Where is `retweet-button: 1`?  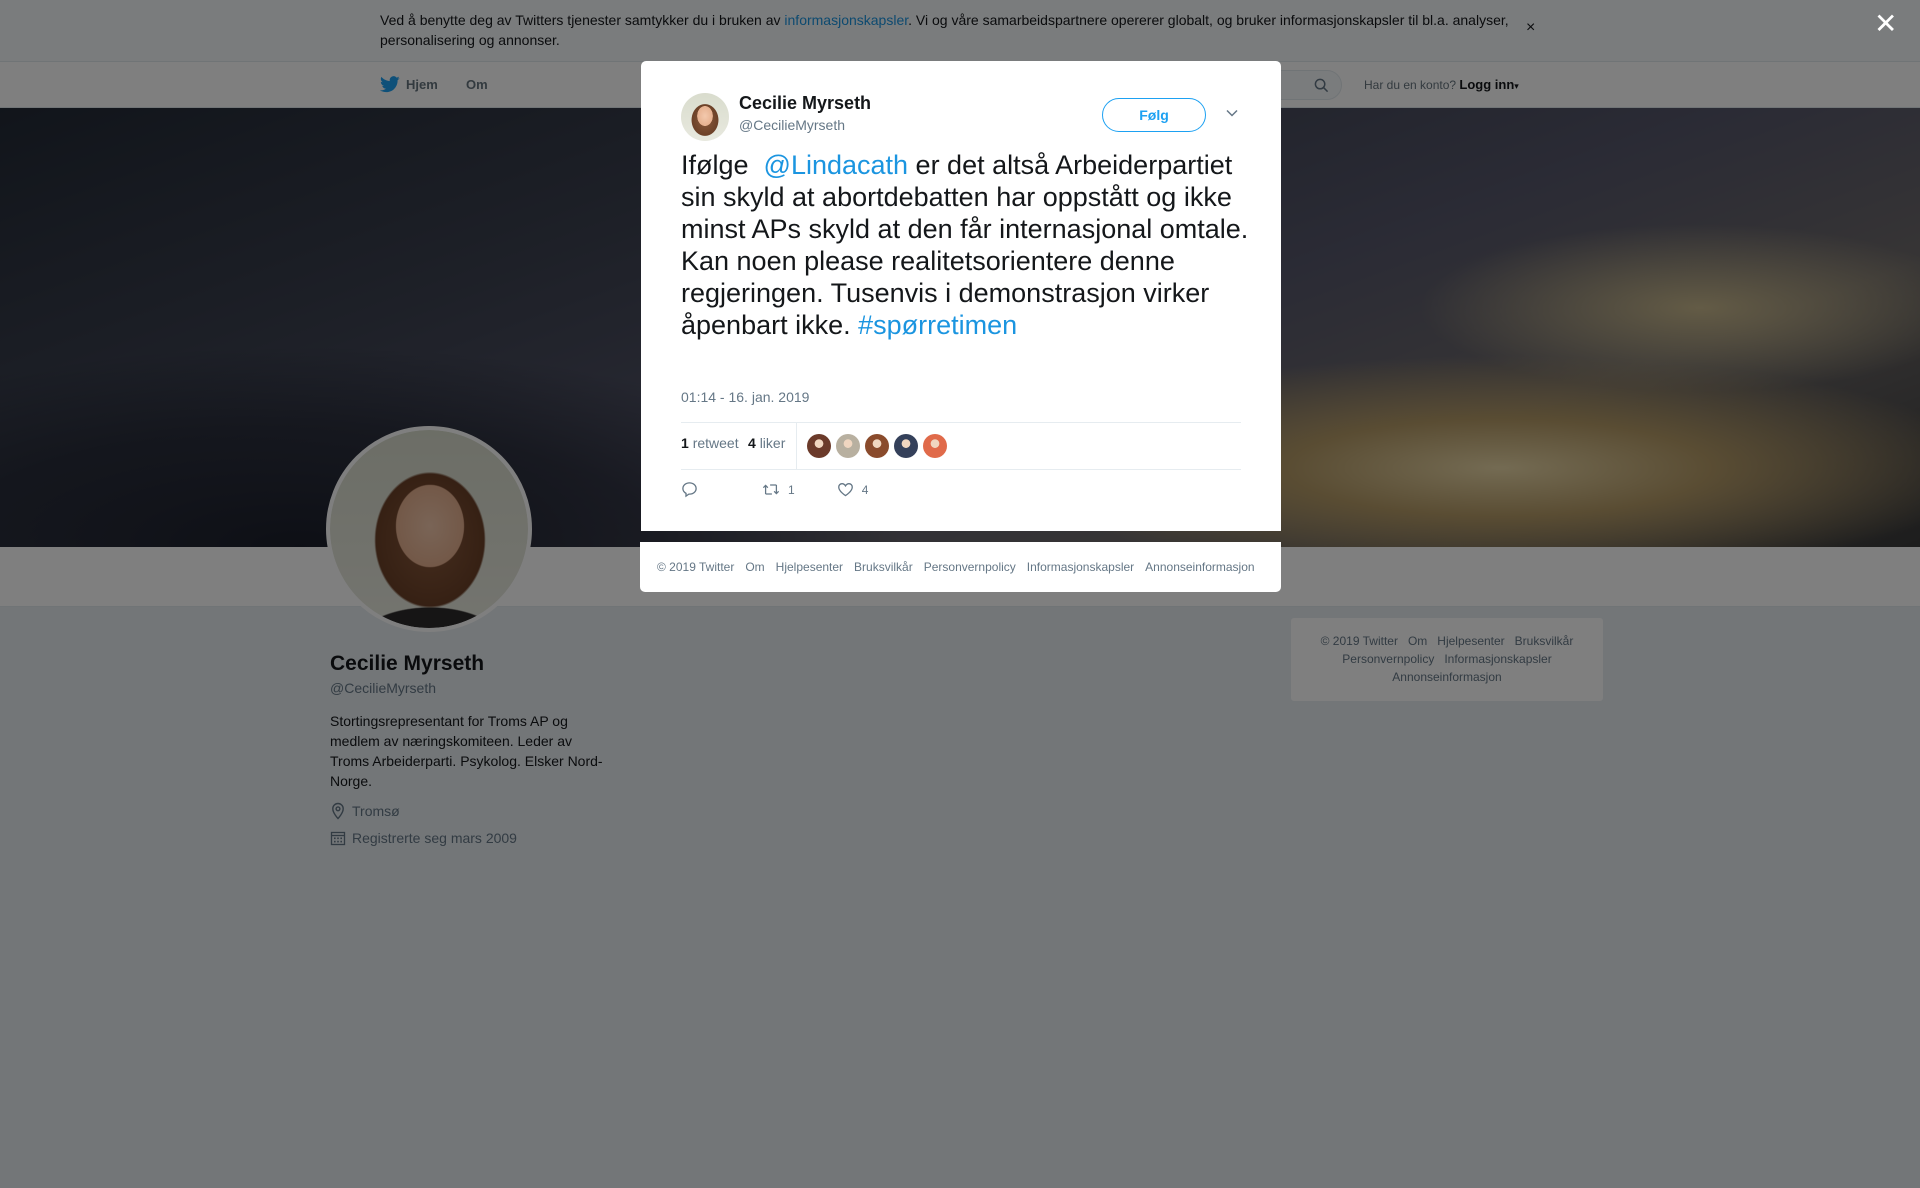
retweet-button: 1 is located at coordinates (778, 489).